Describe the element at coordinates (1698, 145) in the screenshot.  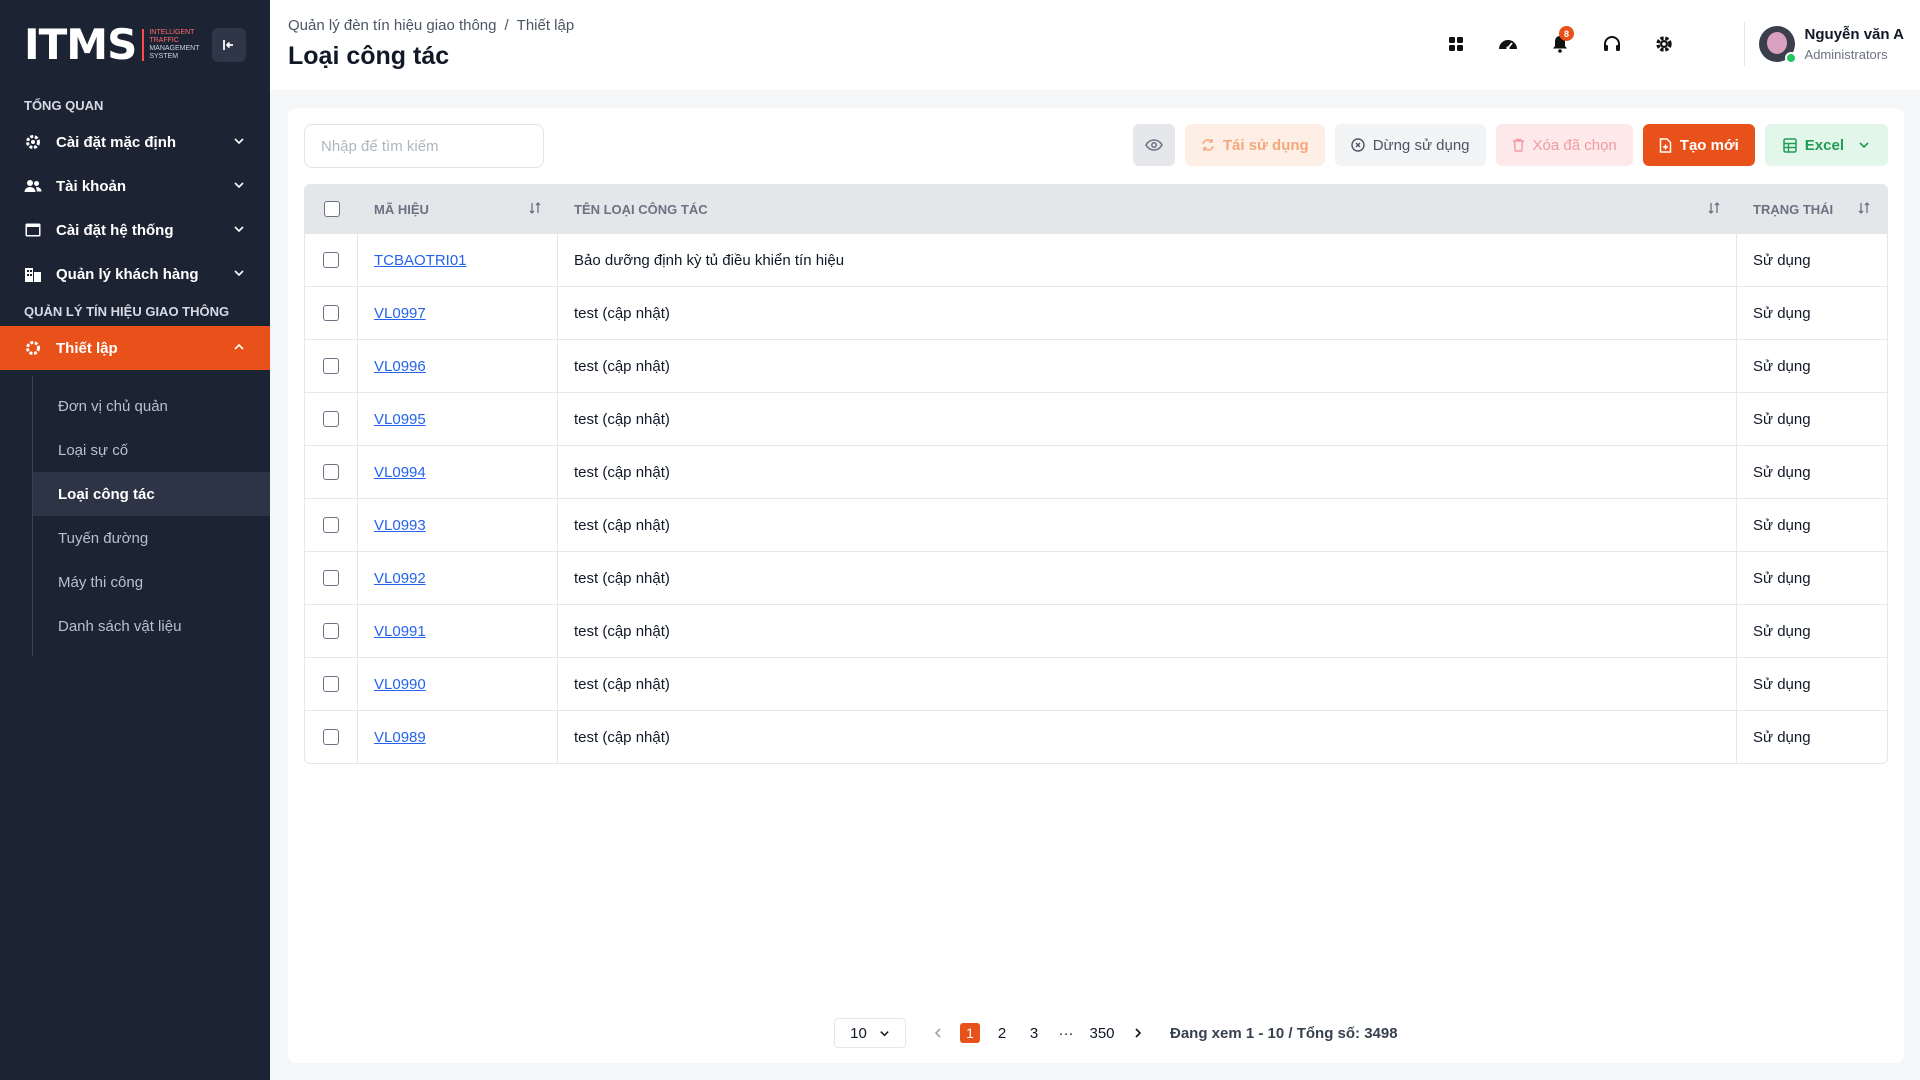
I see `create-new-button: Tạo mới` at that location.